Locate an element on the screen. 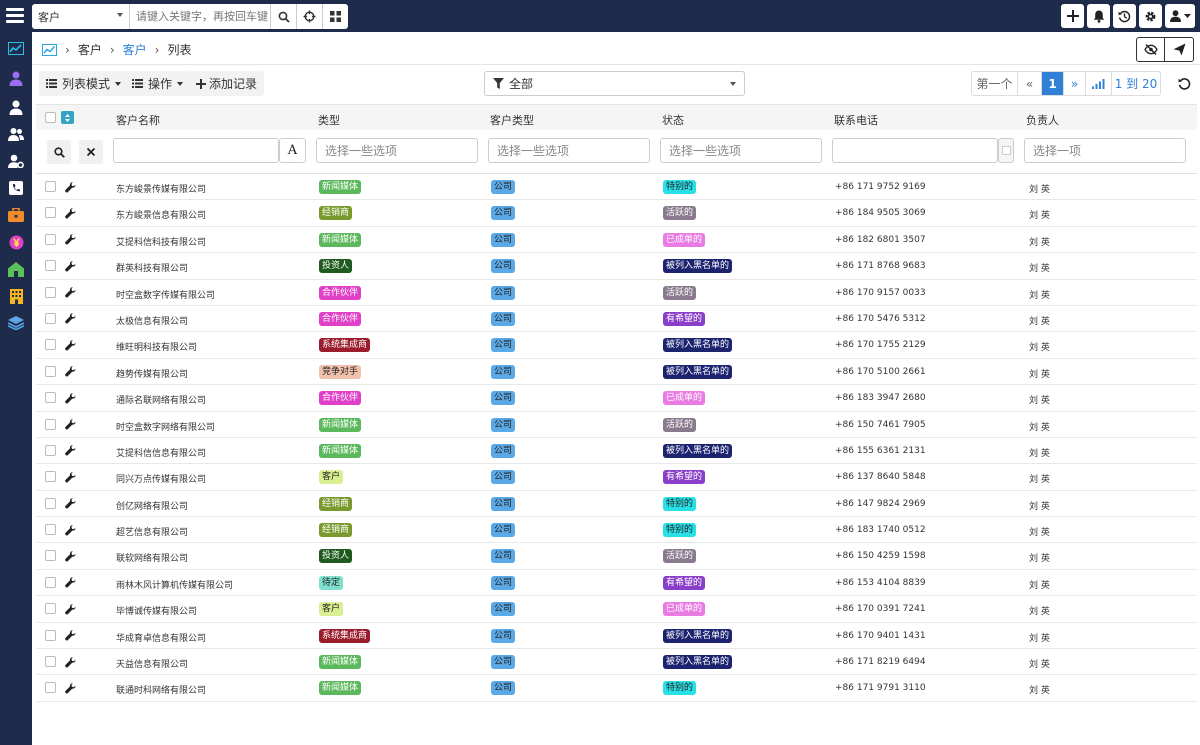  customer-name: 时空盒数字网络有限公司 is located at coordinates (165, 426).